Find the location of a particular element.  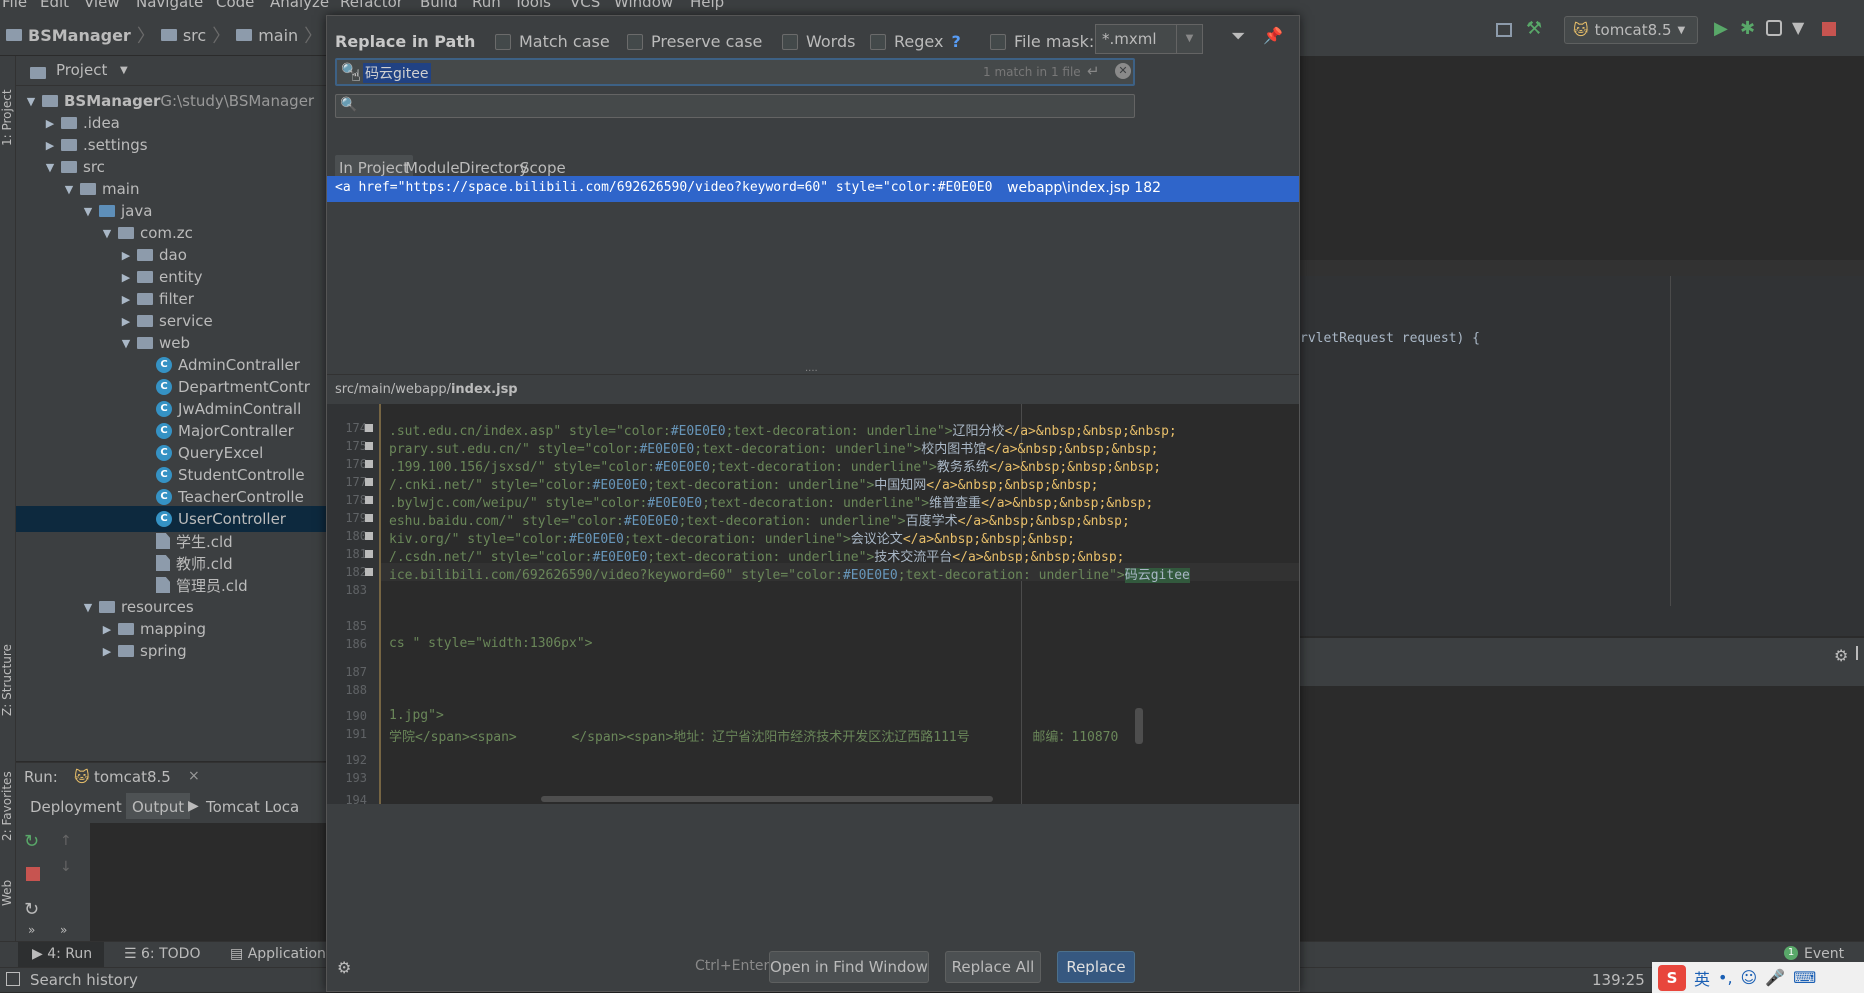

open-in-find-window-button: Open in Find Window is located at coordinates (849, 967).